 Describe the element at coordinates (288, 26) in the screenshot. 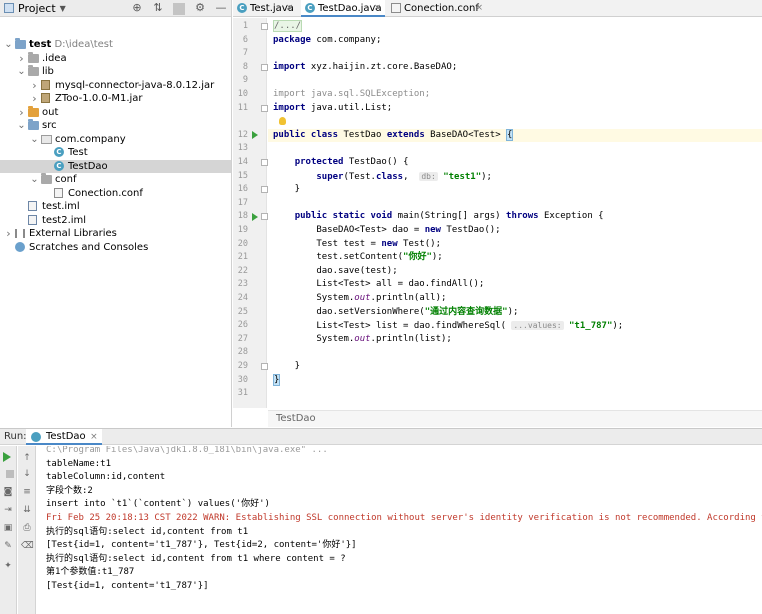

I see `code-line: /.../` at that location.